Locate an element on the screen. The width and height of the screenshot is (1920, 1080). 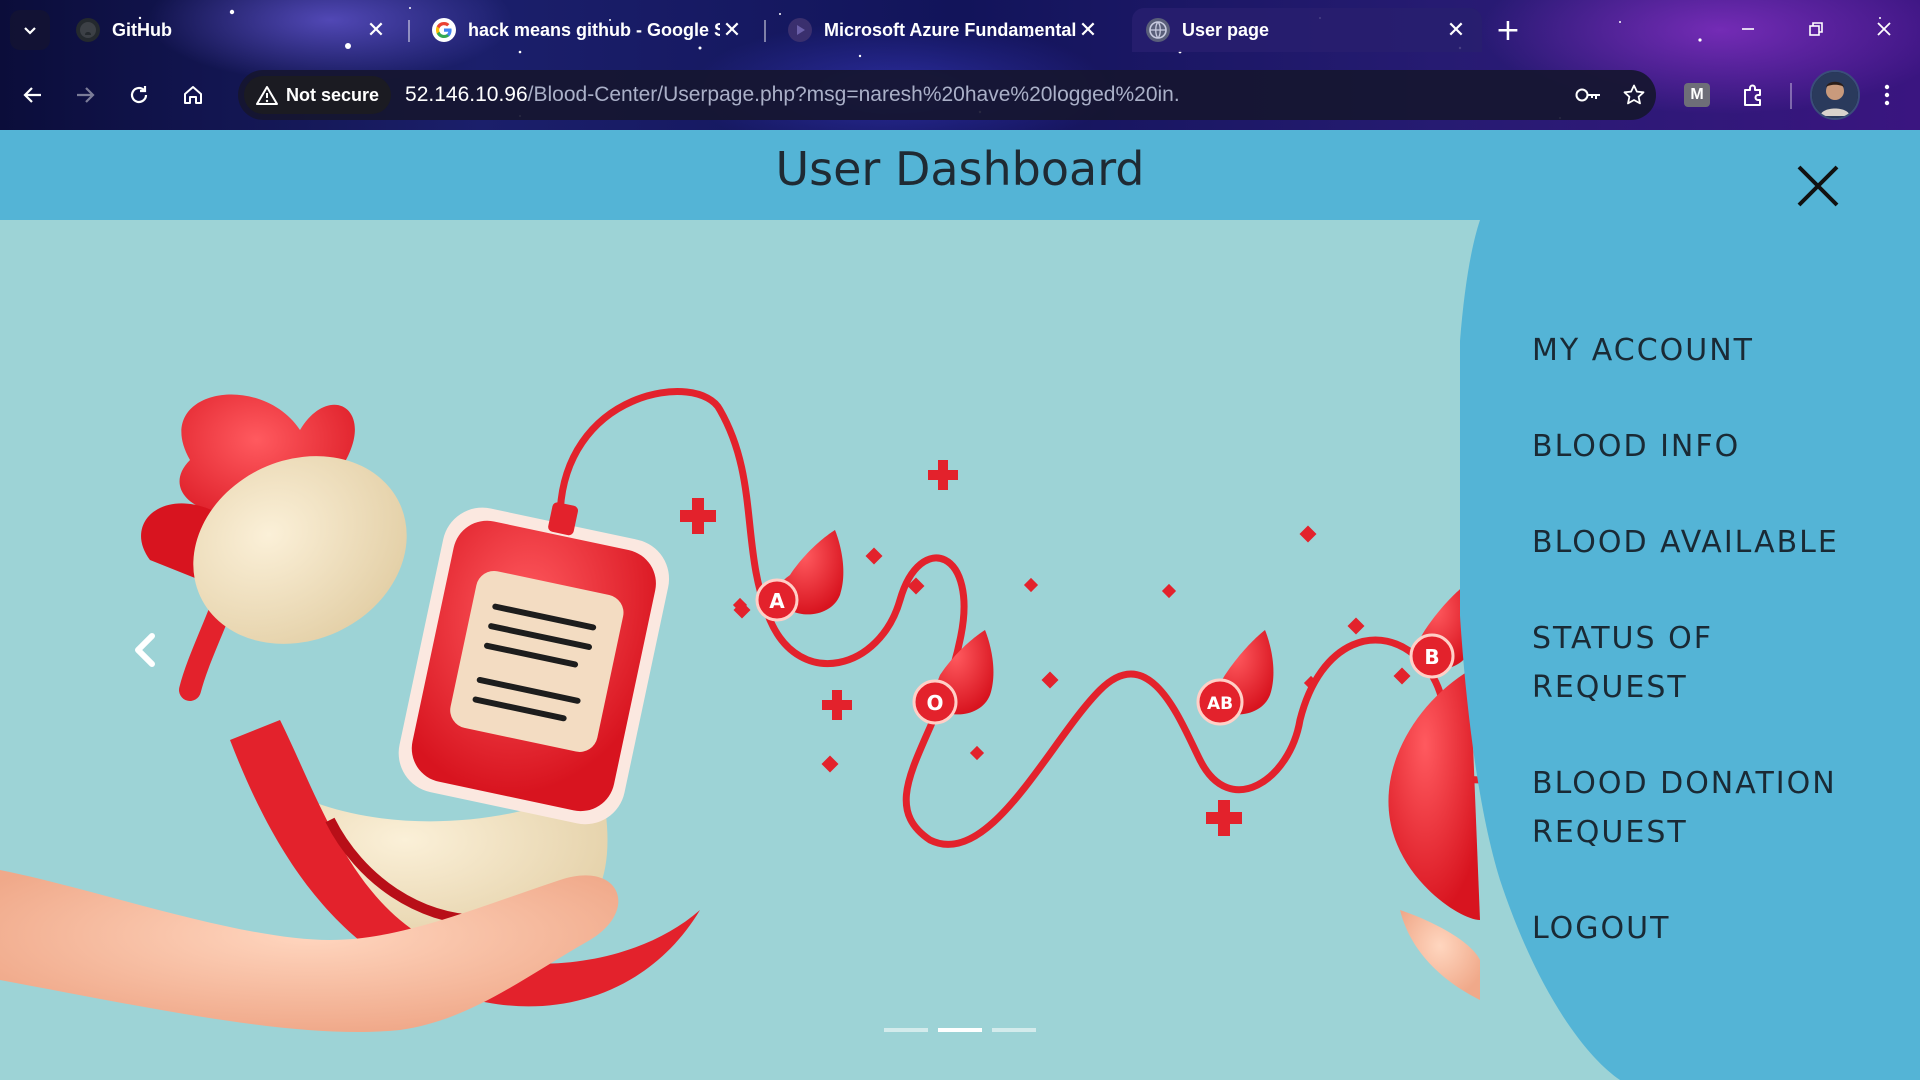
browser-menu-button is located at coordinates (1887, 95).